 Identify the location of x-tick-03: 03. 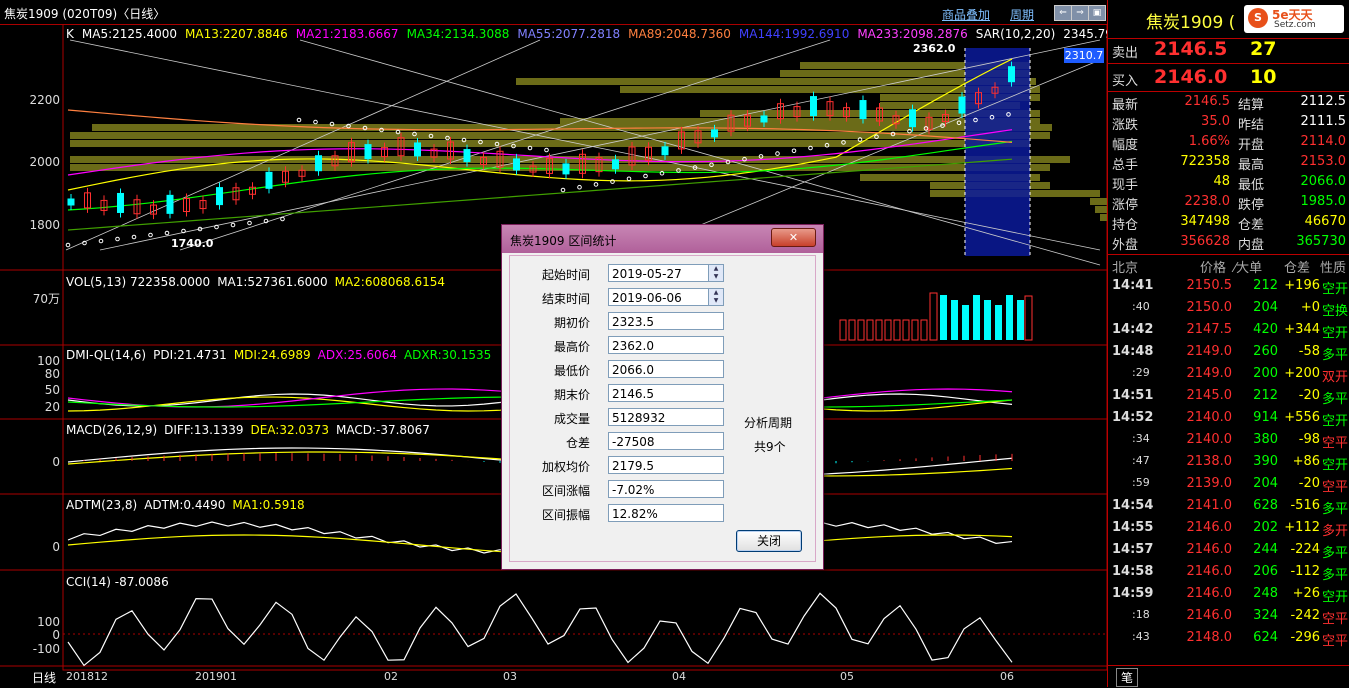
(510, 676).